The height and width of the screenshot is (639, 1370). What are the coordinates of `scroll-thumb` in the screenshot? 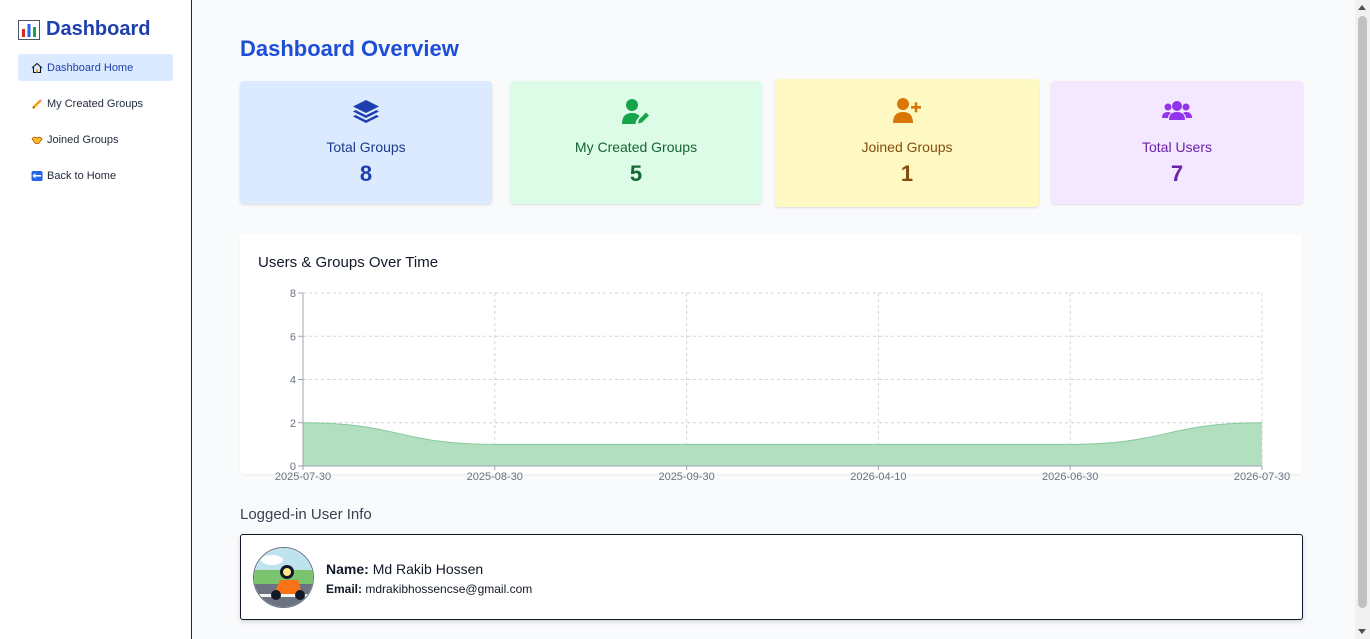 It's located at (1362, 312).